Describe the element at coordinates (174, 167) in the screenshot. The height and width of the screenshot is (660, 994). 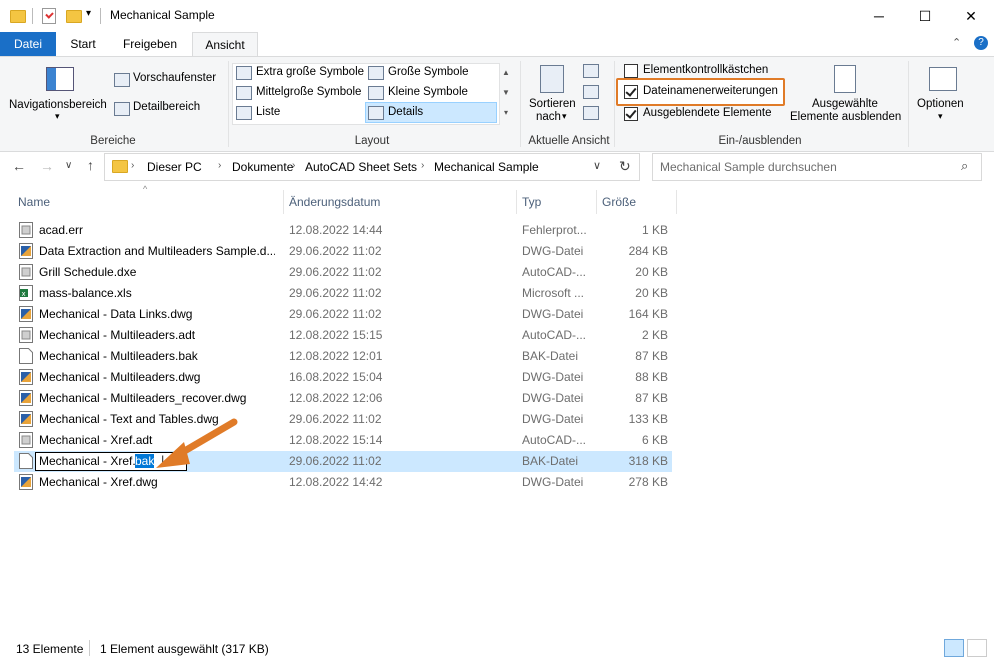
I see `breadcrumb-this-pc: Dieser PC` at that location.